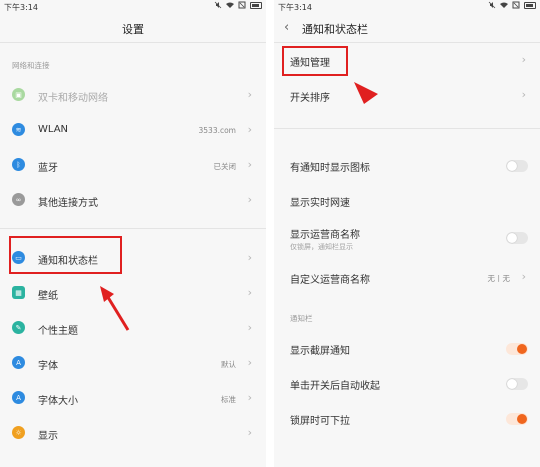  Describe the element at coordinates (18, 292) in the screenshot. I see `wallpaper-icon: ▦` at that location.